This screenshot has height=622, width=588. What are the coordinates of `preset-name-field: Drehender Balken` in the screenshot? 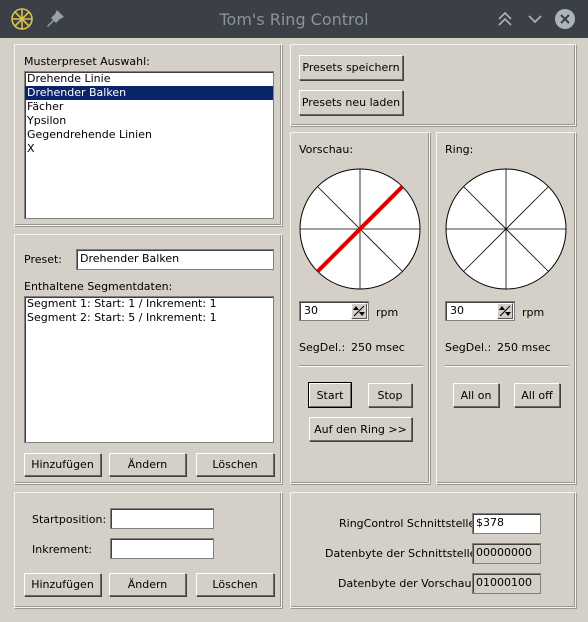 It's located at (175, 259).